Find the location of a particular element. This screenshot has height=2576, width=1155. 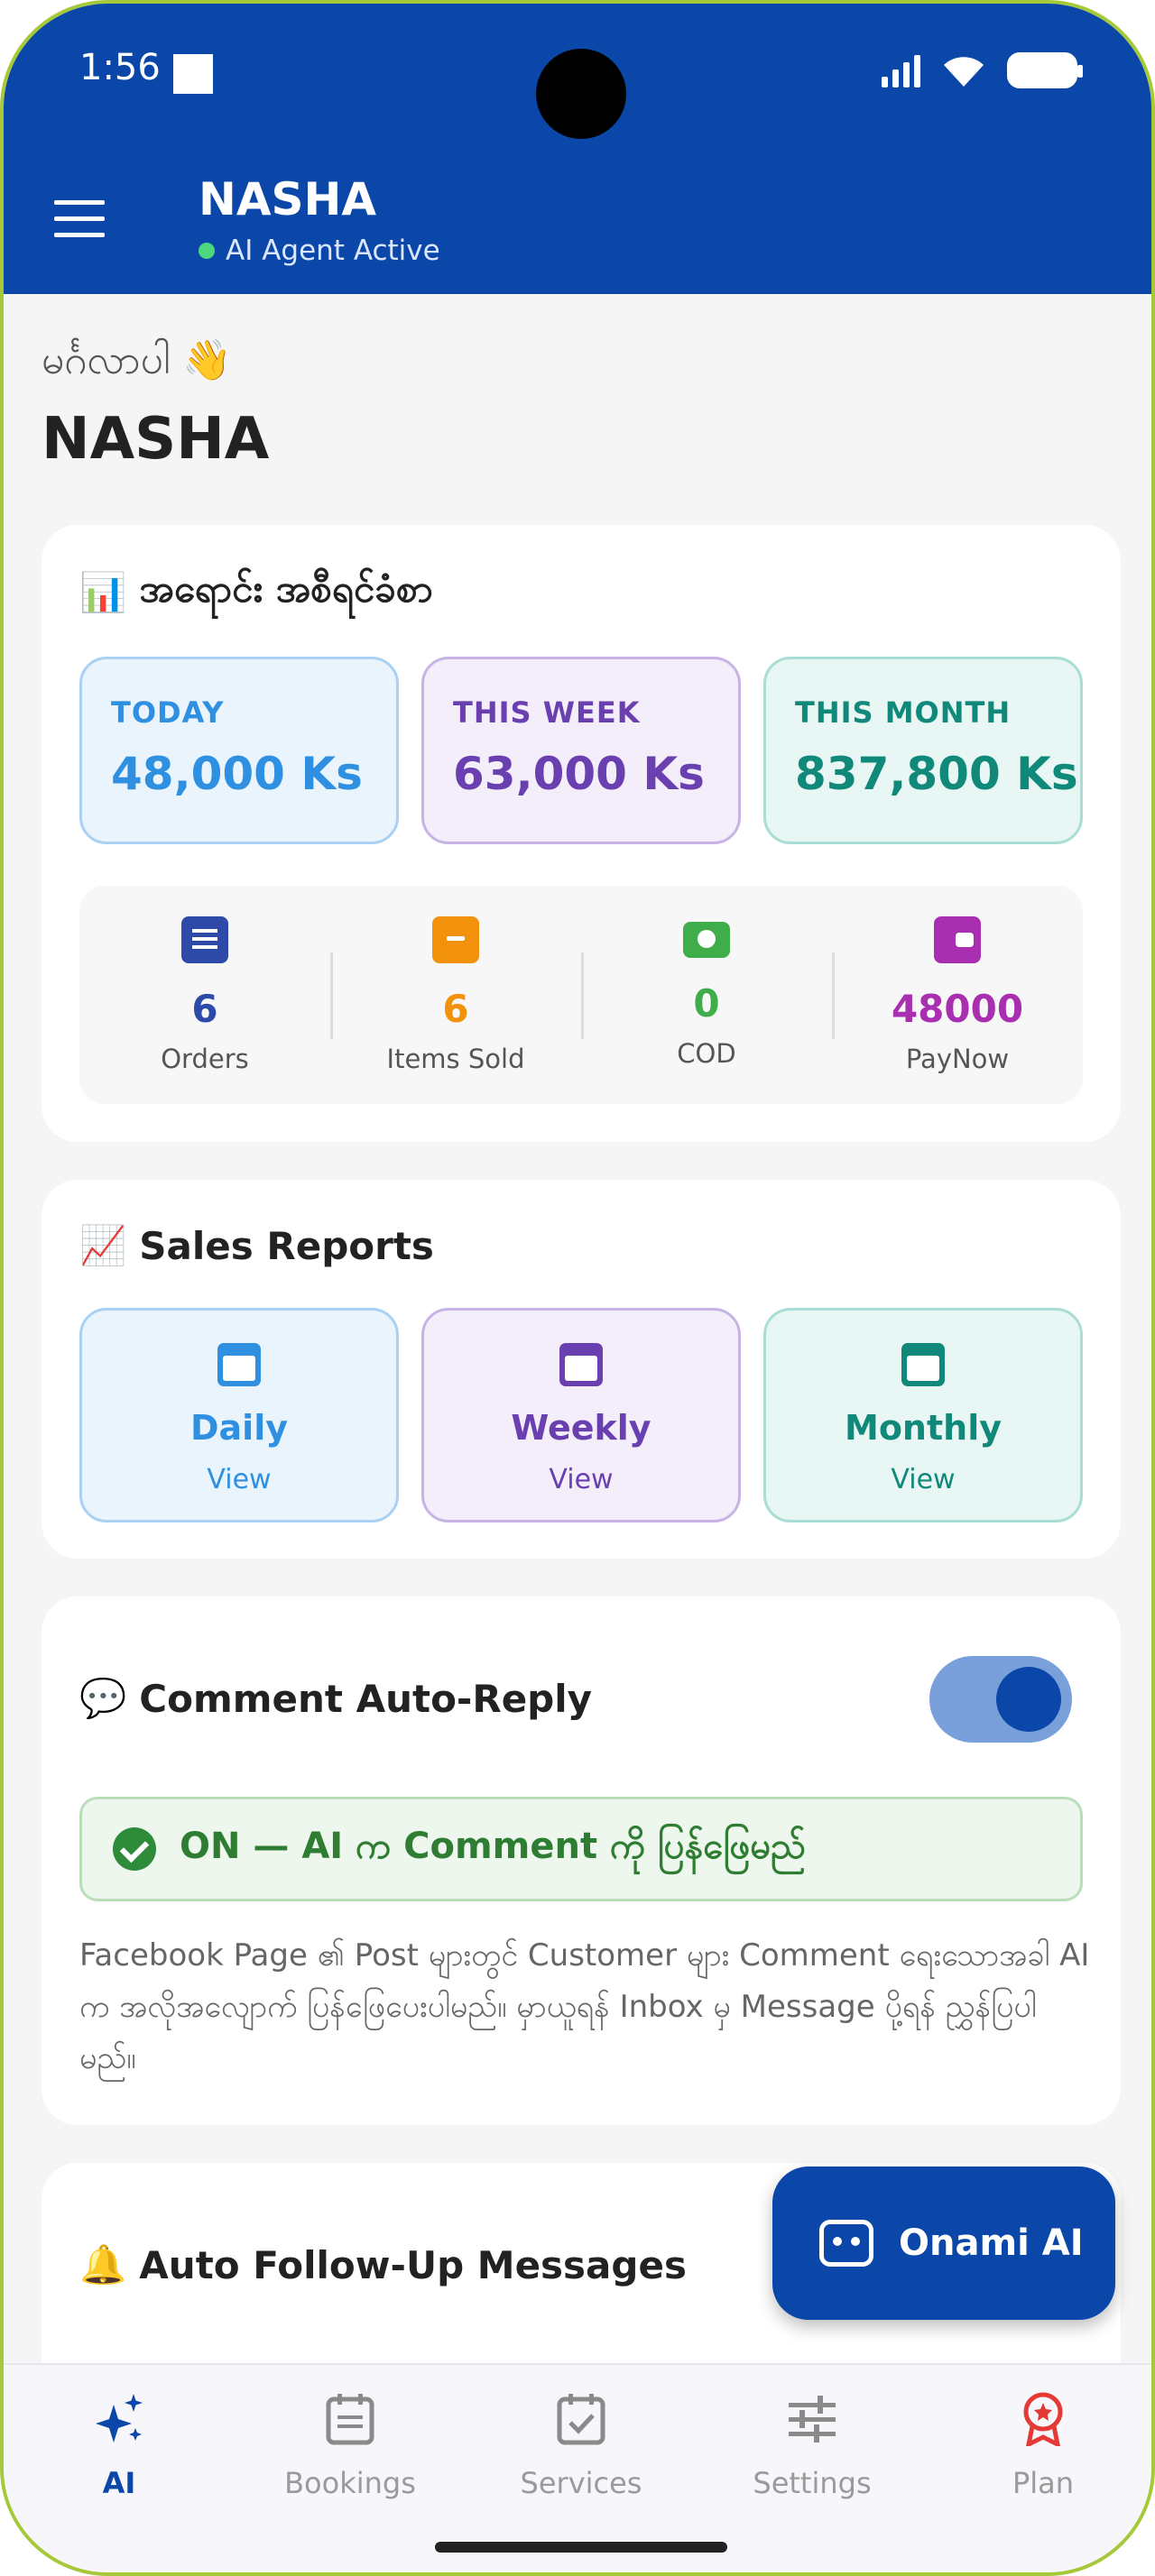

month-label: THIS MONTH is located at coordinates (903, 713).